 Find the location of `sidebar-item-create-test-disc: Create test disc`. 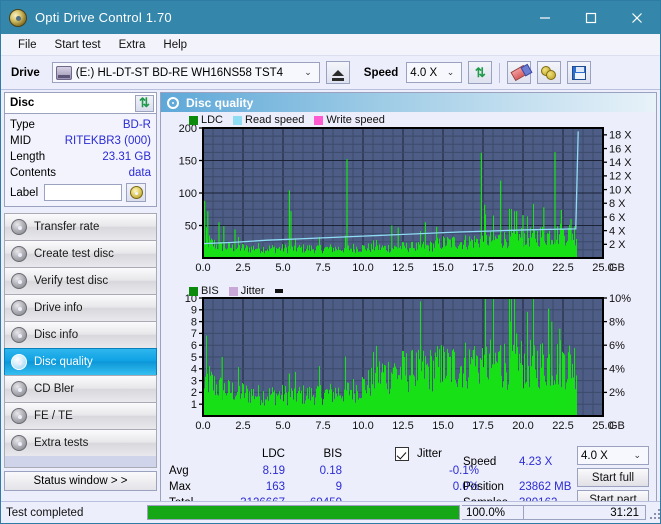

sidebar-item-create-test-disc: Create test disc is located at coordinates (80, 253).